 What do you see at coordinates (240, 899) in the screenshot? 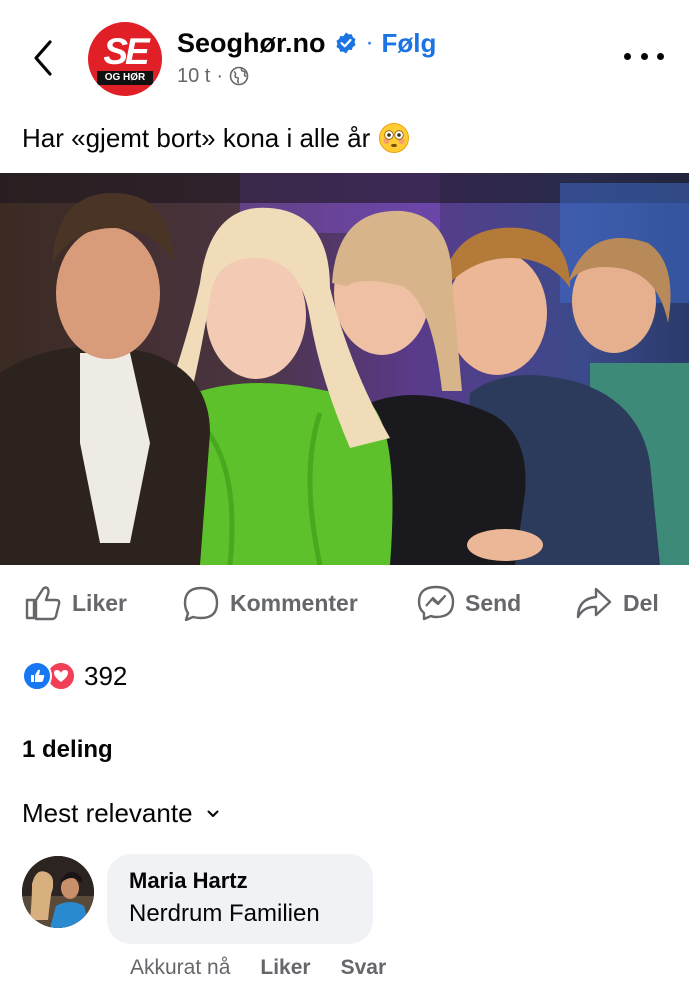
I see `comment-bubble: Maria Hartz Nerdrum Familien` at bounding box center [240, 899].